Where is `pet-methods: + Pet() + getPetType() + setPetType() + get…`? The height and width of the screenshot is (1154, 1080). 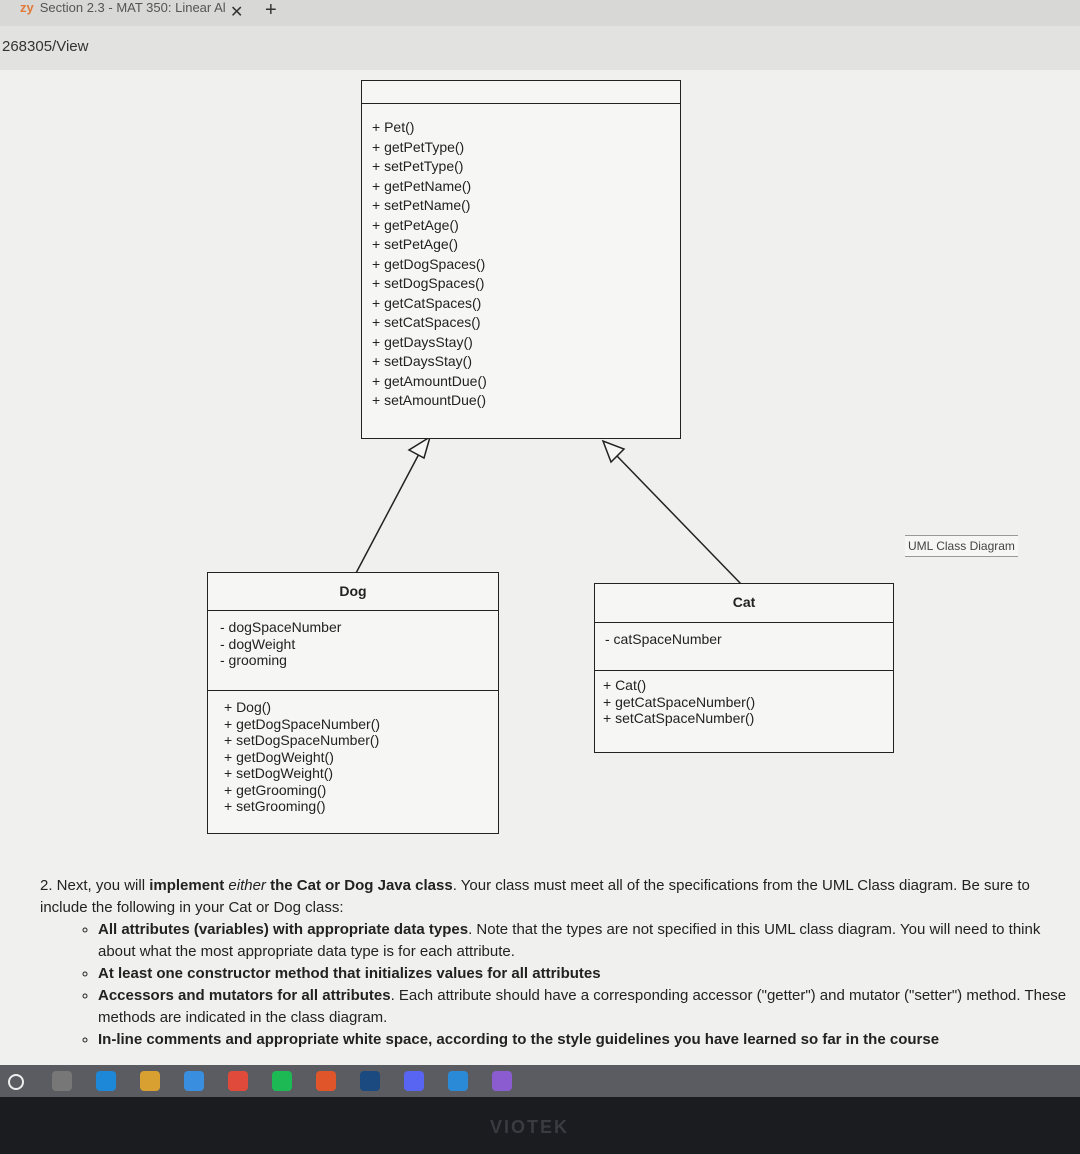
pet-methods: + Pet() + getPetType() + setPetType() + get… is located at coordinates (521, 257).